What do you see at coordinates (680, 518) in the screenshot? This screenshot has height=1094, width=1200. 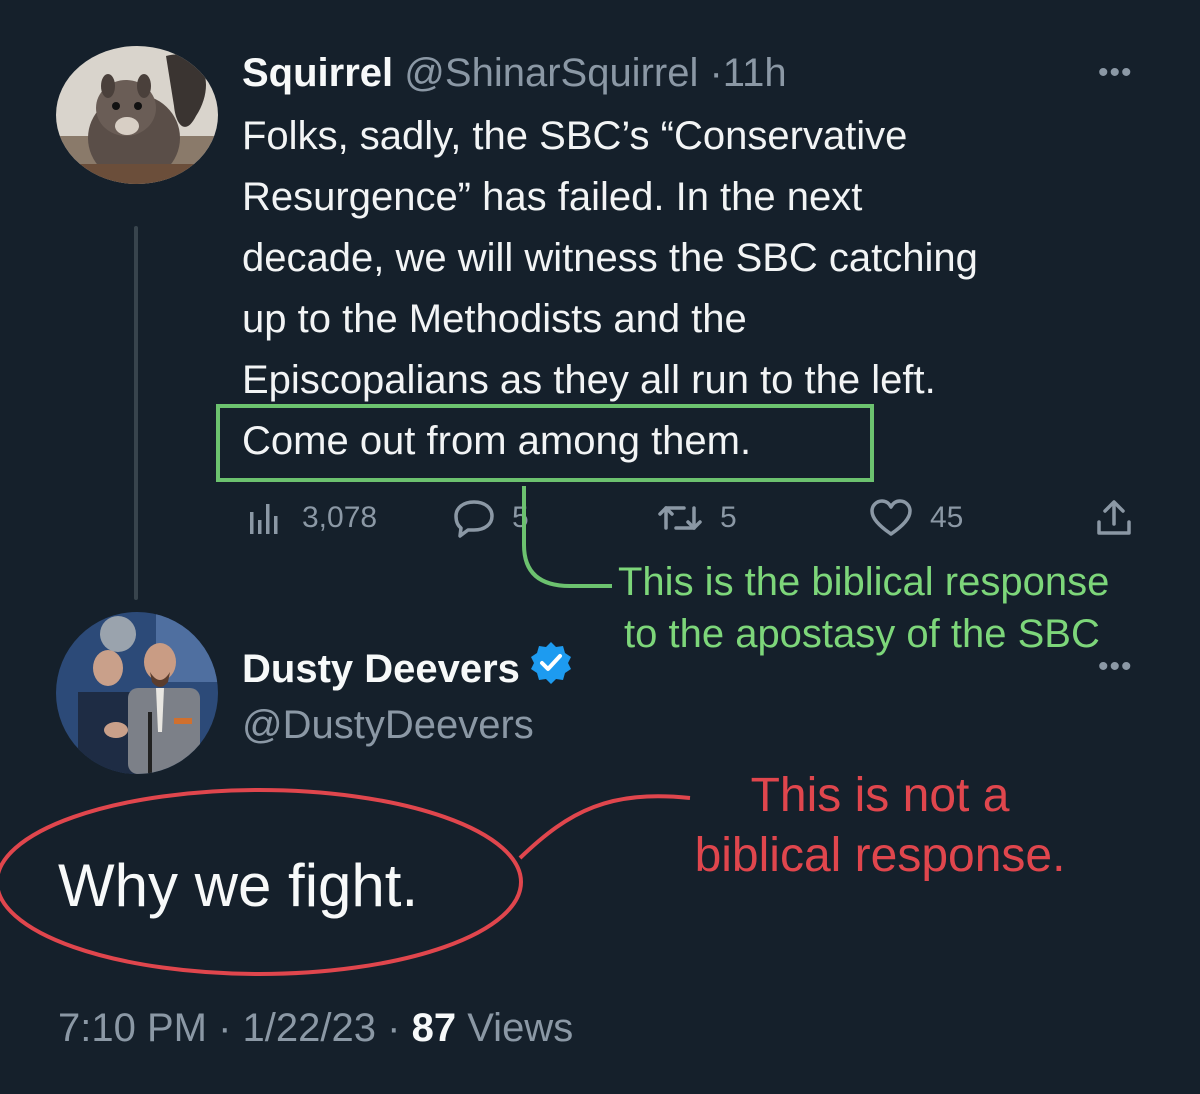 I see `retweet-icon` at bounding box center [680, 518].